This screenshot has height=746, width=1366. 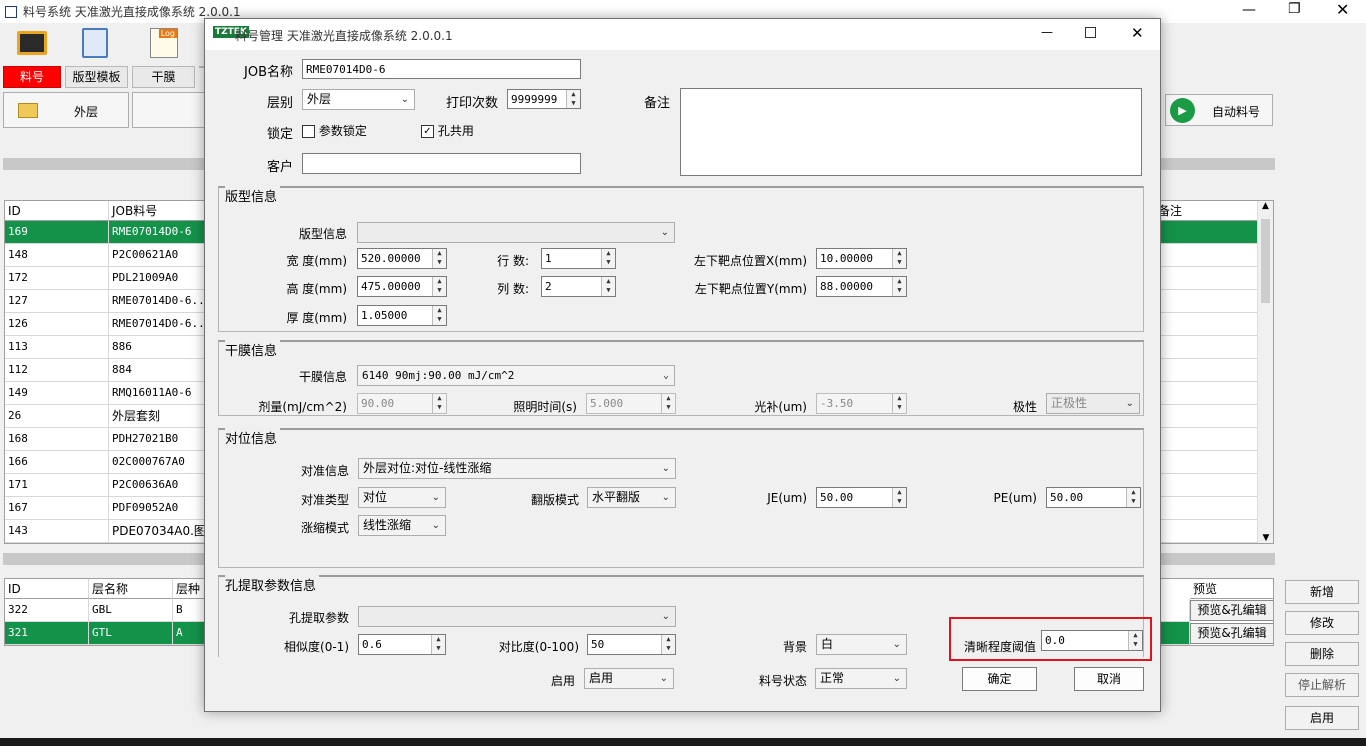 I want to click on monitor-icon, so click(x=32, y=43).